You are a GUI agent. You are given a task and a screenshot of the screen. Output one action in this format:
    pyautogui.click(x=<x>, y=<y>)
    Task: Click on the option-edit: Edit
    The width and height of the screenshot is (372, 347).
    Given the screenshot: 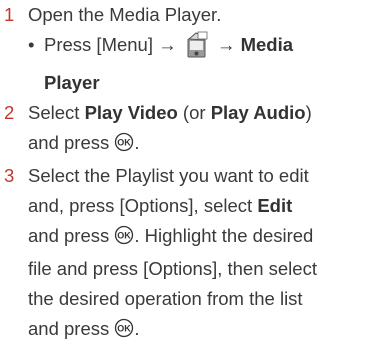 What is the action you would take?
    pyautogui.click(x=275, y=205)
    